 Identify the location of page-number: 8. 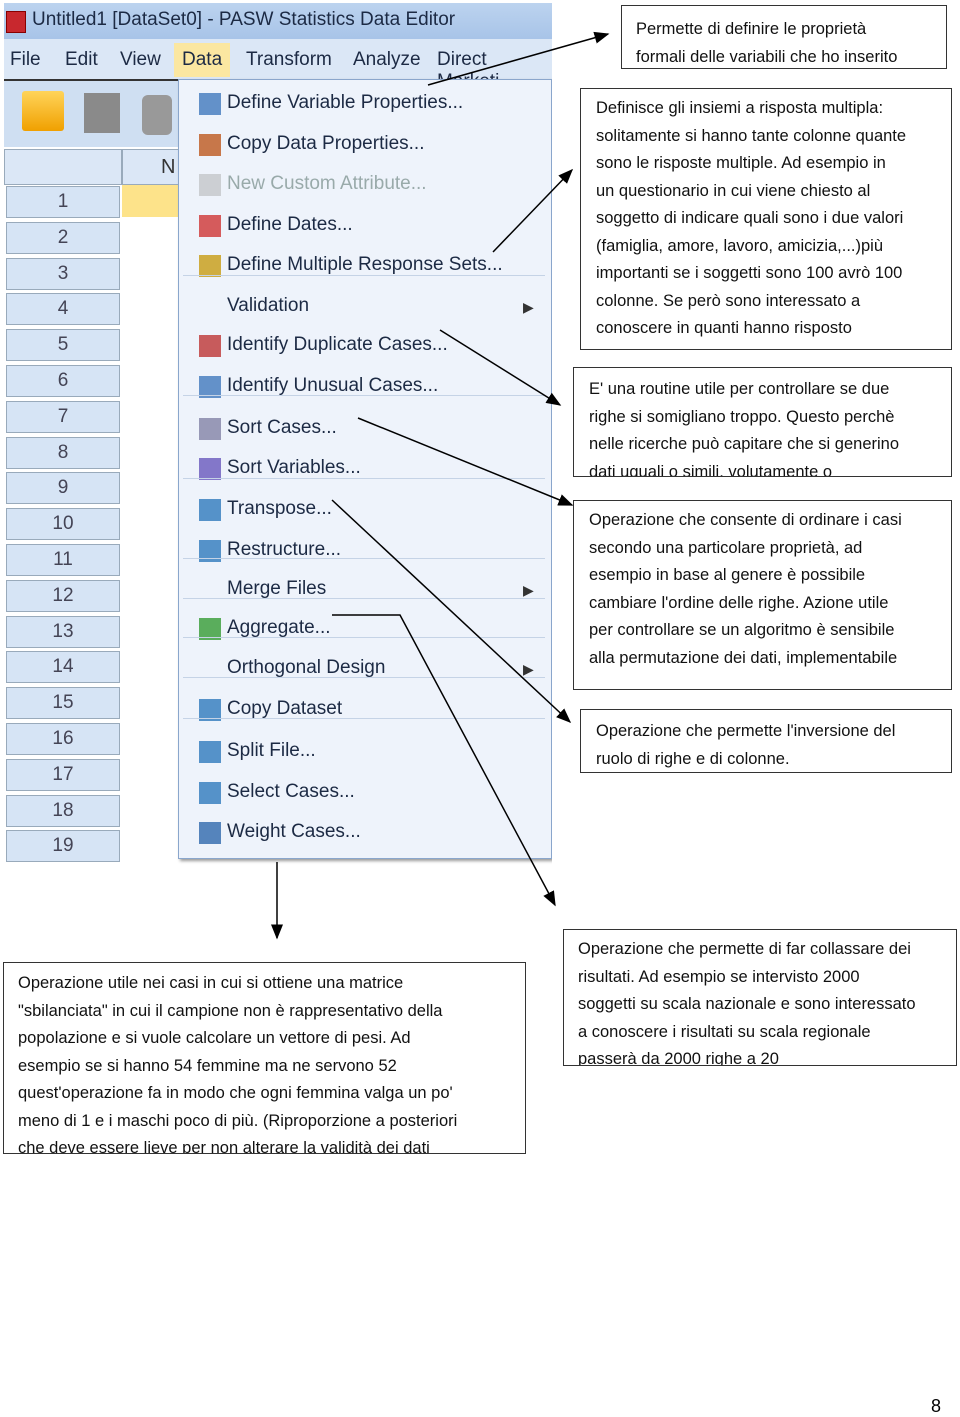
(936, 1406).